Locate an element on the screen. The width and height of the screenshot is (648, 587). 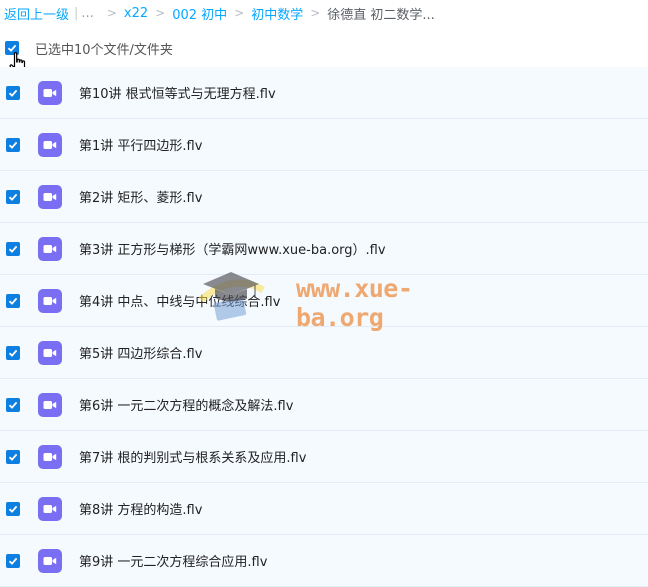
file-row: 第1讲 平行四边形.flv is located at coordinates (324, 145).